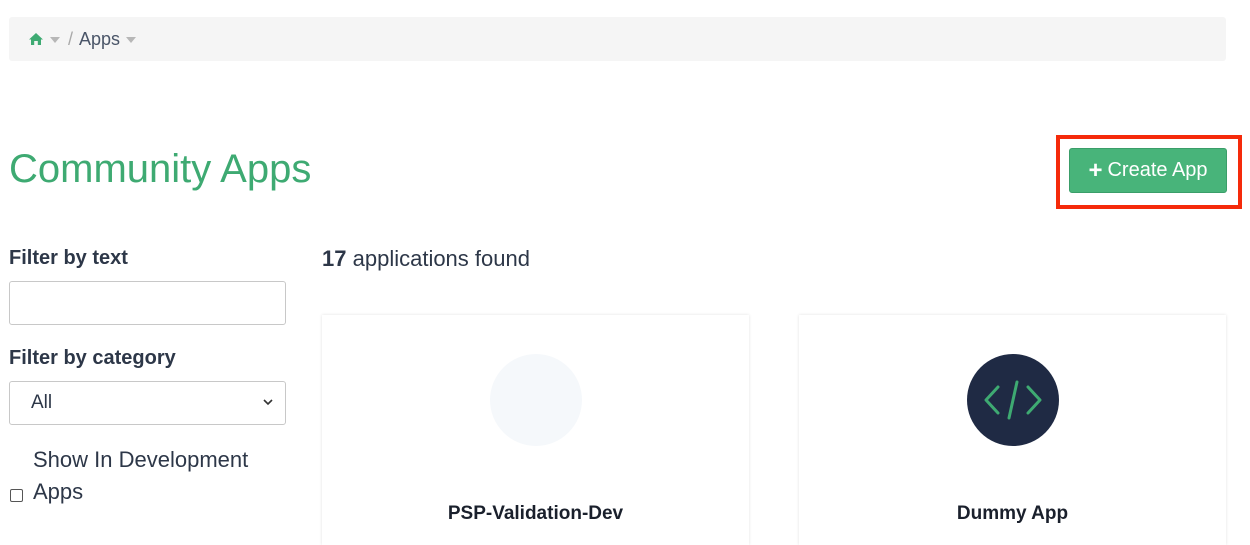 This screenshot has width=1250, height=545. I want to click on results-count-suffix: applications found, so click(441, 258).